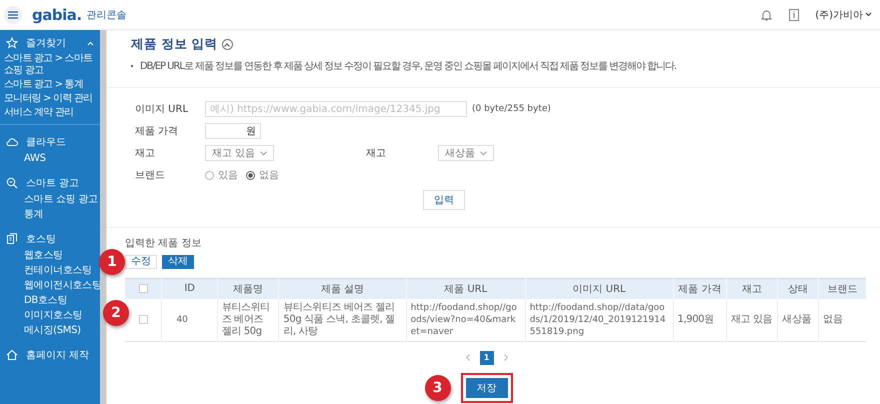  What do you see at coordinates (50, 142) in the screenshot?
I see `sidebar-section: 클라우드` at bounding box center [50, 142].